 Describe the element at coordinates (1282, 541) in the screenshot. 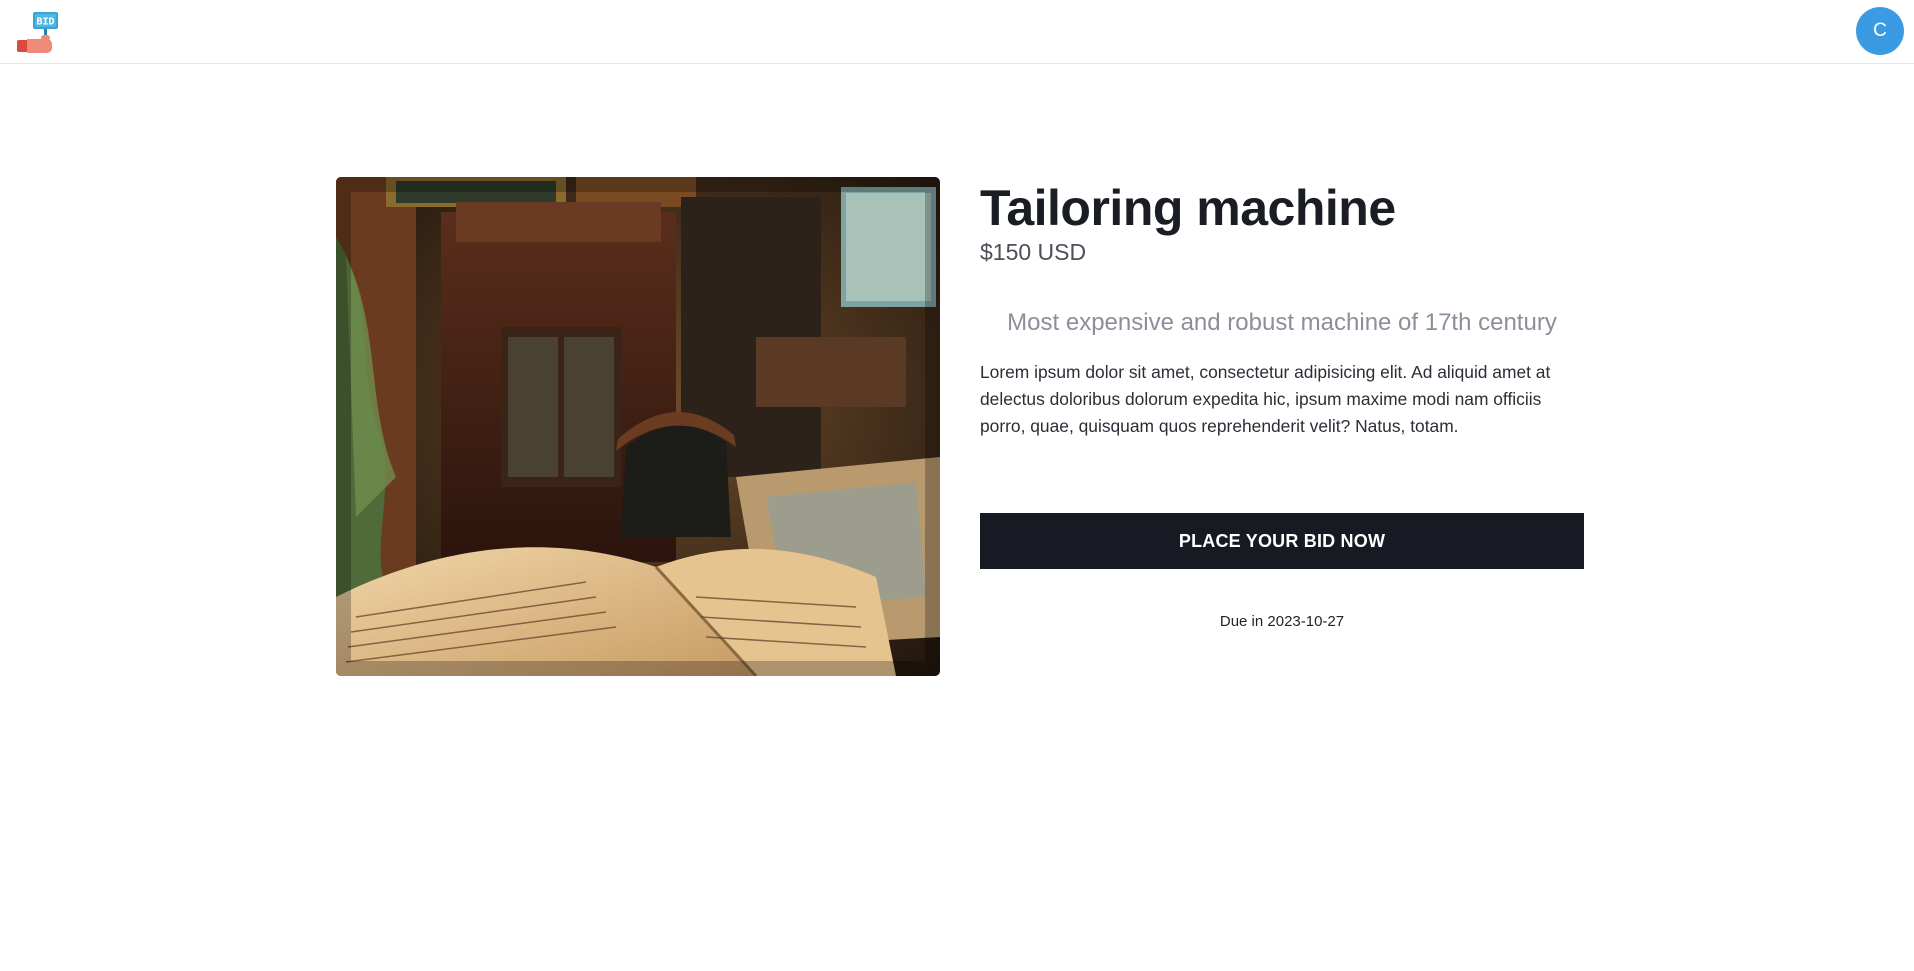

I see `place-bid-button: PLACE YOUR BID NOW` at that location.